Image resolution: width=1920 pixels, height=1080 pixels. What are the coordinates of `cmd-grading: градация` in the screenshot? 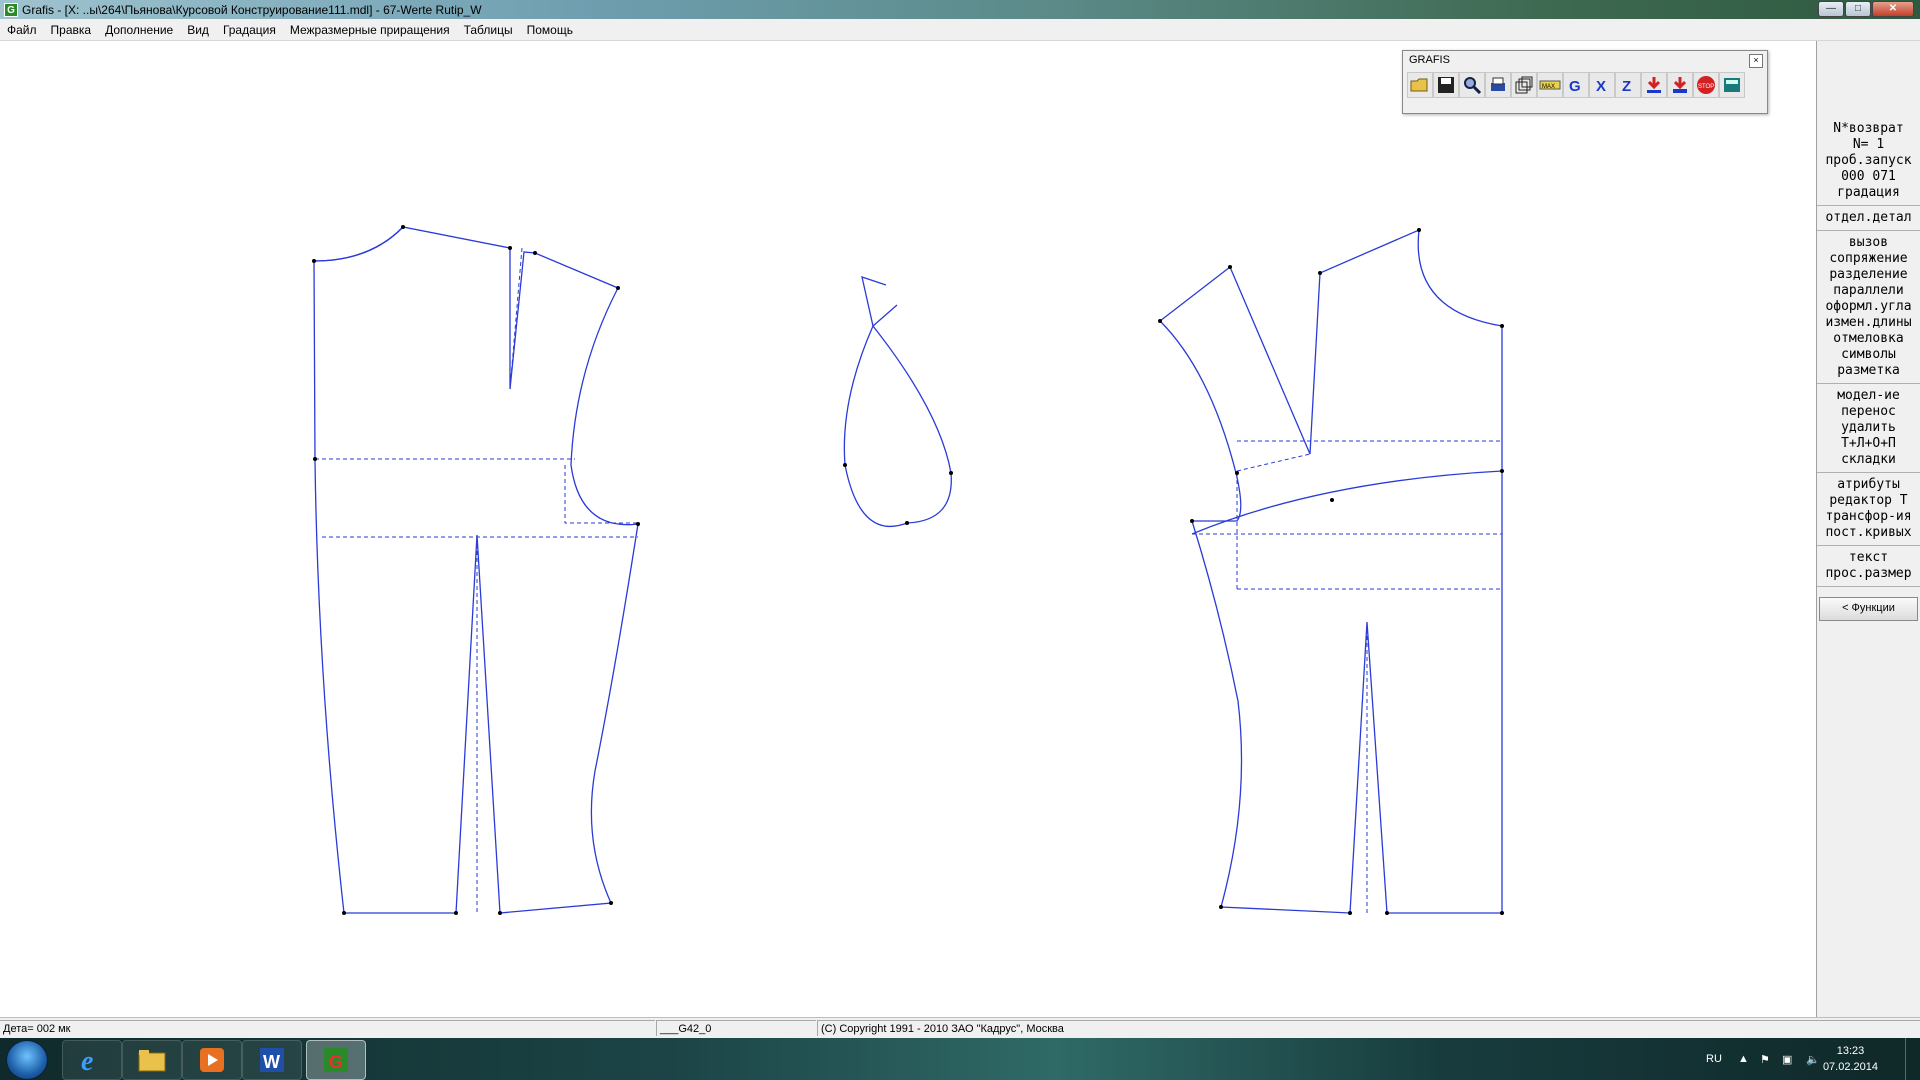 It's located at (1868, 193).